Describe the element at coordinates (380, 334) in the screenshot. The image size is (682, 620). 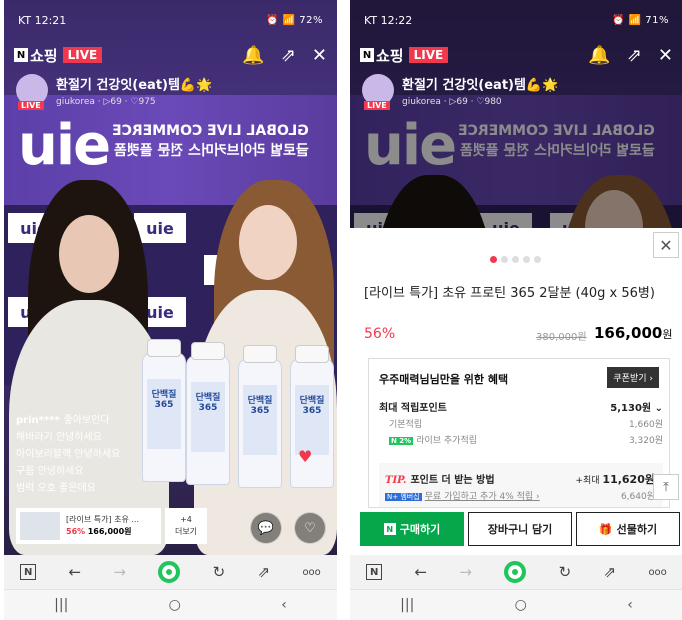
I see `discount-rate: 56%` at that location.